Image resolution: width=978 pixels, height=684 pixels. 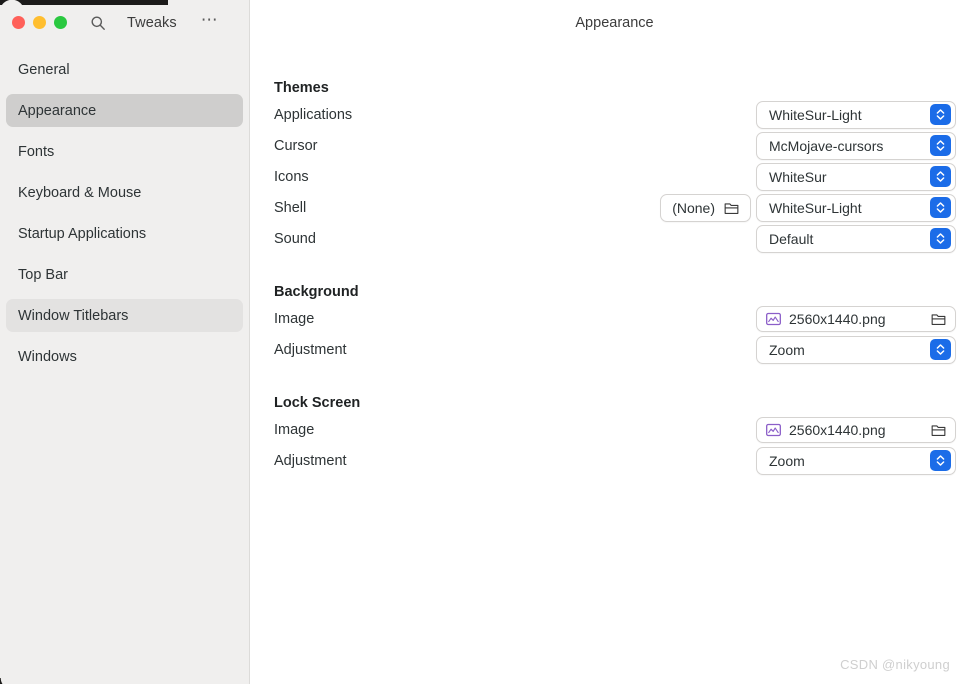 I want to click on lockscreen-adjustment-value: Zoom, so click(x=787, y=460).